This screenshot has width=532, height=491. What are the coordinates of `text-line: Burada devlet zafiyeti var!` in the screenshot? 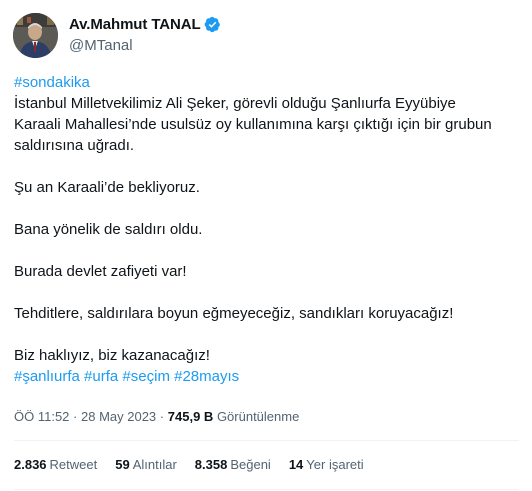 It's located at (100, 271).